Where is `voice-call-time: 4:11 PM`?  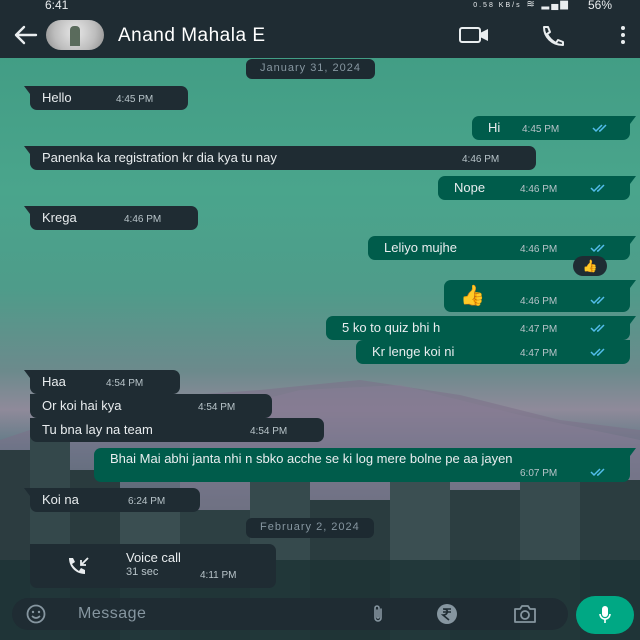 voice-call-time: 4:11 PM is located at coordinates (218, 575).